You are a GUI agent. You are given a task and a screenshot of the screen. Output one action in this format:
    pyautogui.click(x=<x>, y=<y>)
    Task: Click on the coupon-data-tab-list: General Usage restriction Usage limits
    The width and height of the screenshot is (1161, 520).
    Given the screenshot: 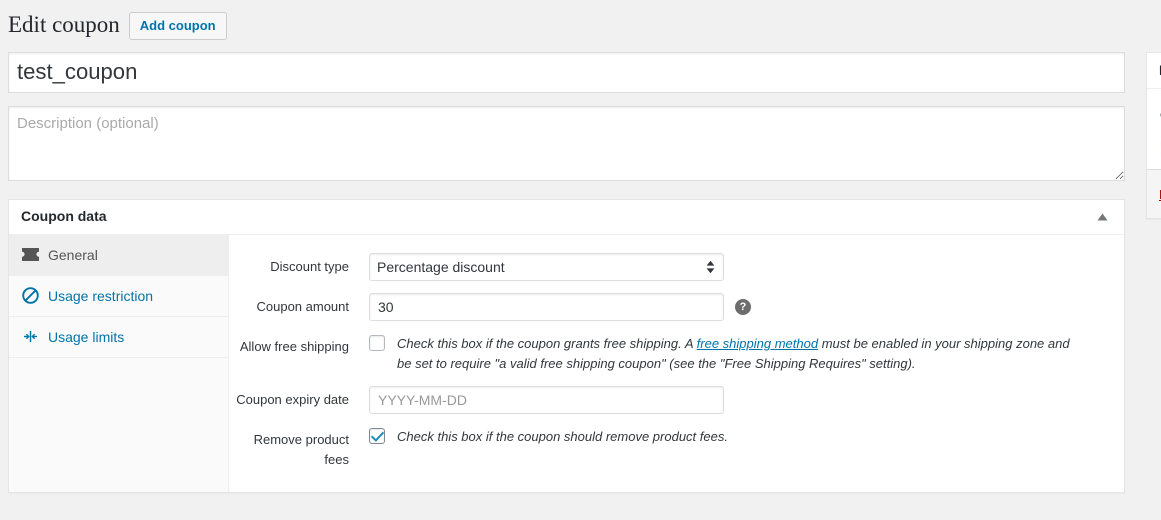 What is the action you would take?
    pyautogui.click(x=119, y=363)
    